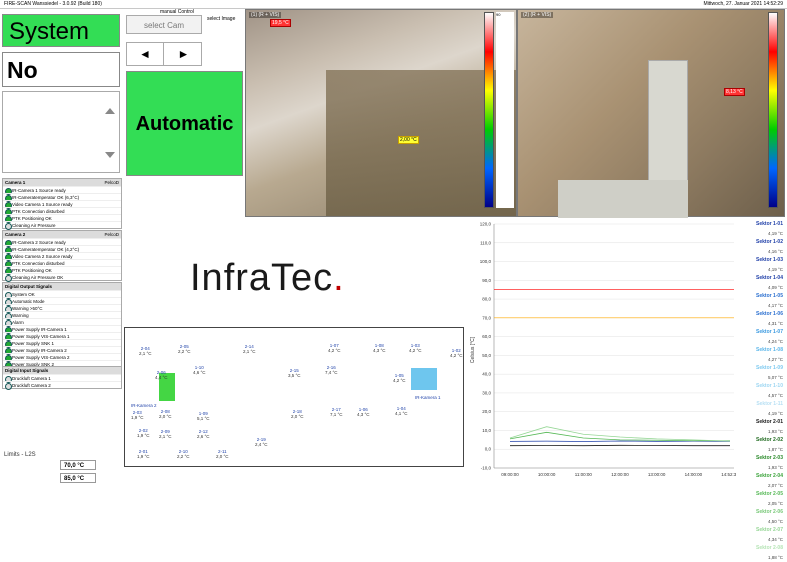  Describe the element at coordinates (62, 356) in the screenshot. I see `signal-row: Power Supply VIS-Camera 2` at that location.